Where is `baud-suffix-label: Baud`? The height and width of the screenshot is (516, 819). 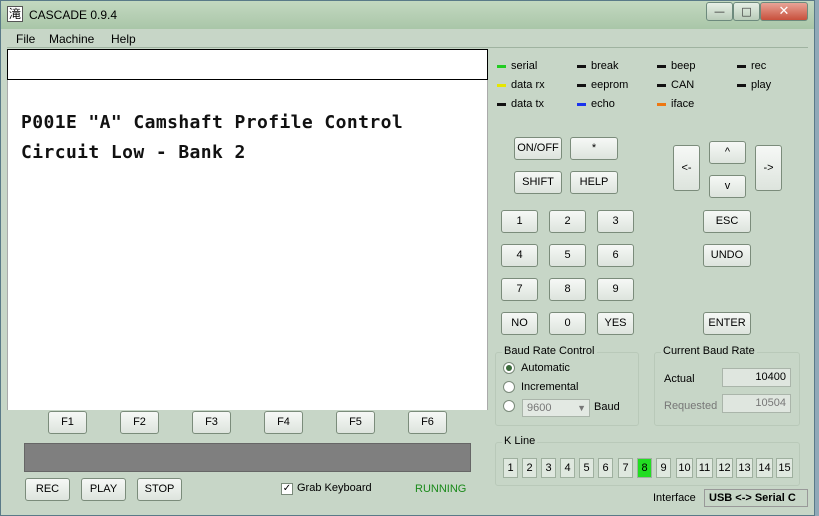
baud-suffix-label: Baud is located at coordinates (607, 407).